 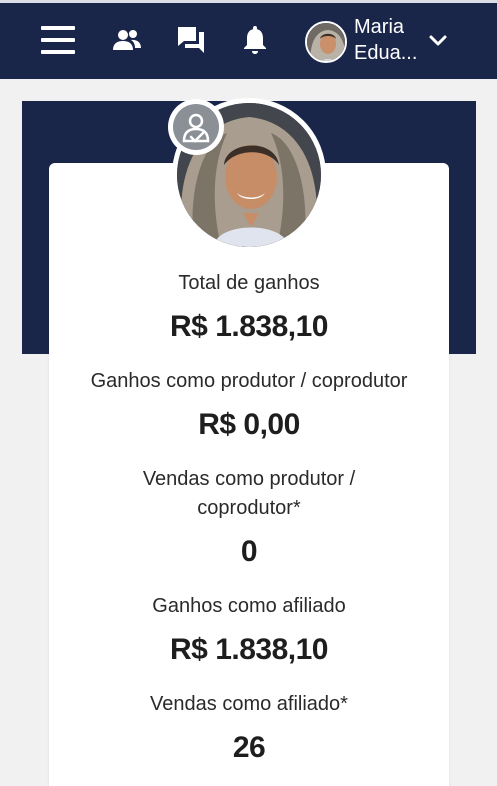 What do you see at coordinates (127, 40) in the screenshot?
I see `users-icon` at bounding box center [127, 40].